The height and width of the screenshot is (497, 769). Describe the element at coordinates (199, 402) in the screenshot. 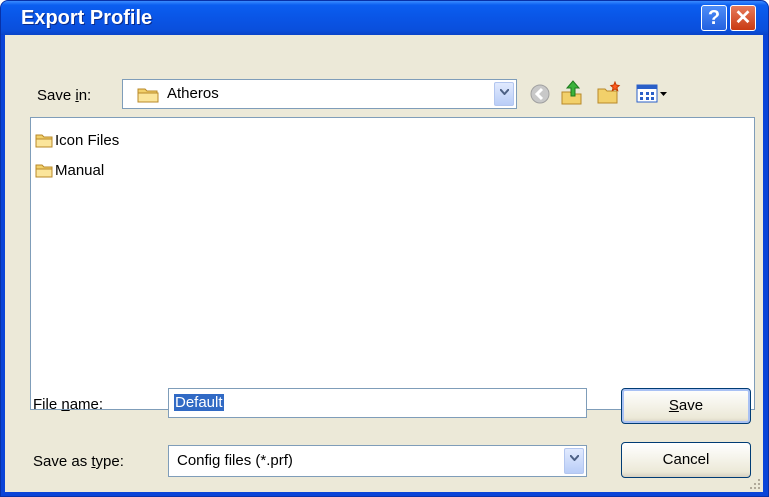

I see `file-name-value: Default` at that location.